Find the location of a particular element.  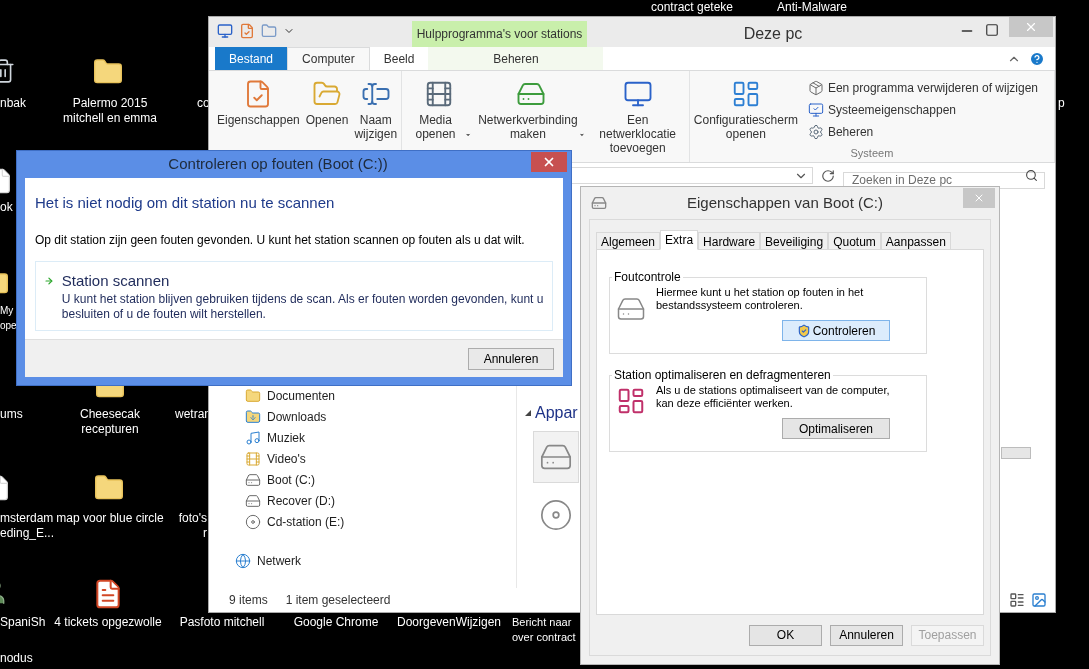

desktop-icon-label: map voor blue circle is located at coordinates (110, 518).